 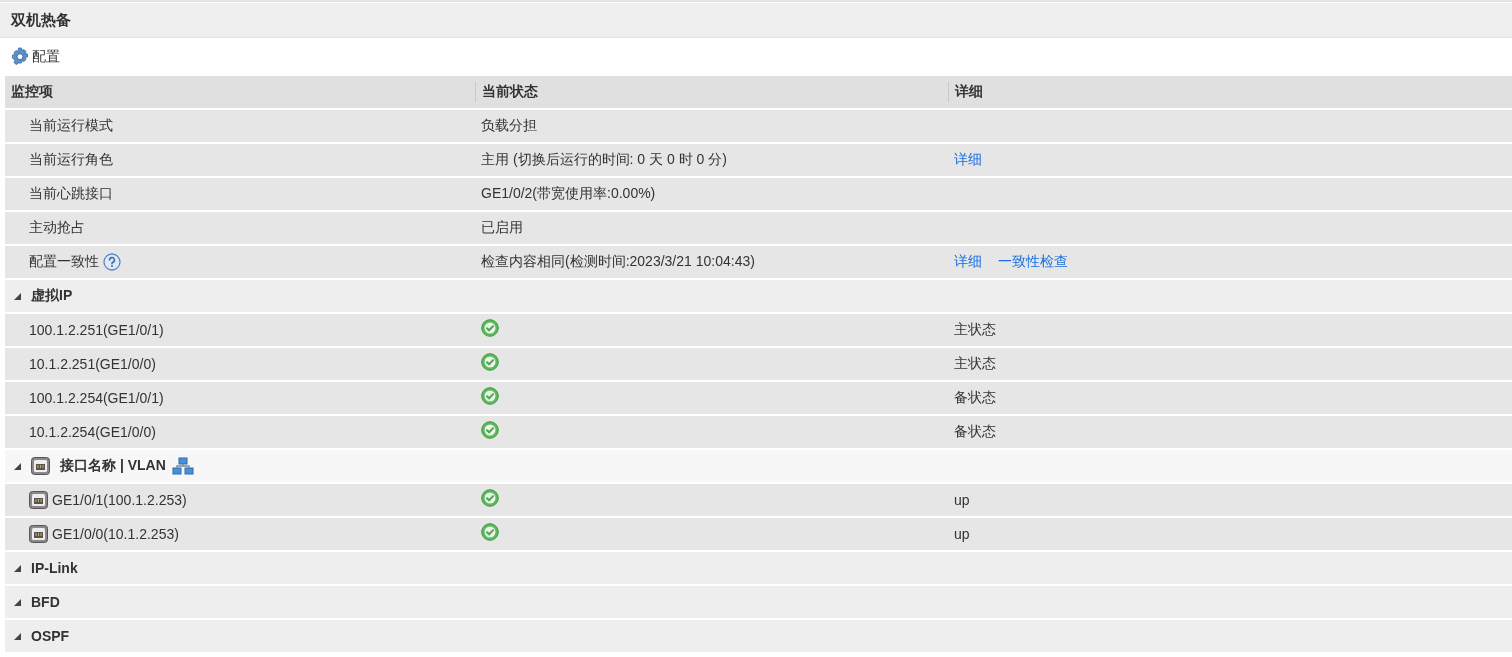 What do you see at coordinates (568, 194) in the screenshot?
I see `table-cell: GE1/0/2(带宽使用率:0.00%)` at bounding box center [568, 194].